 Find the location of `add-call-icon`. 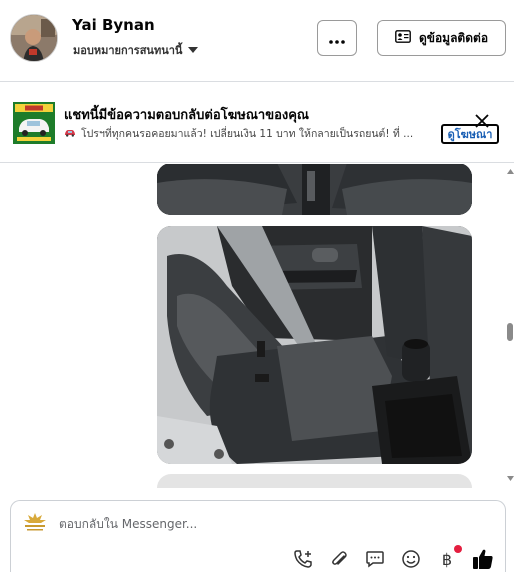

add-call-icon is located at coordinates (303, 559).